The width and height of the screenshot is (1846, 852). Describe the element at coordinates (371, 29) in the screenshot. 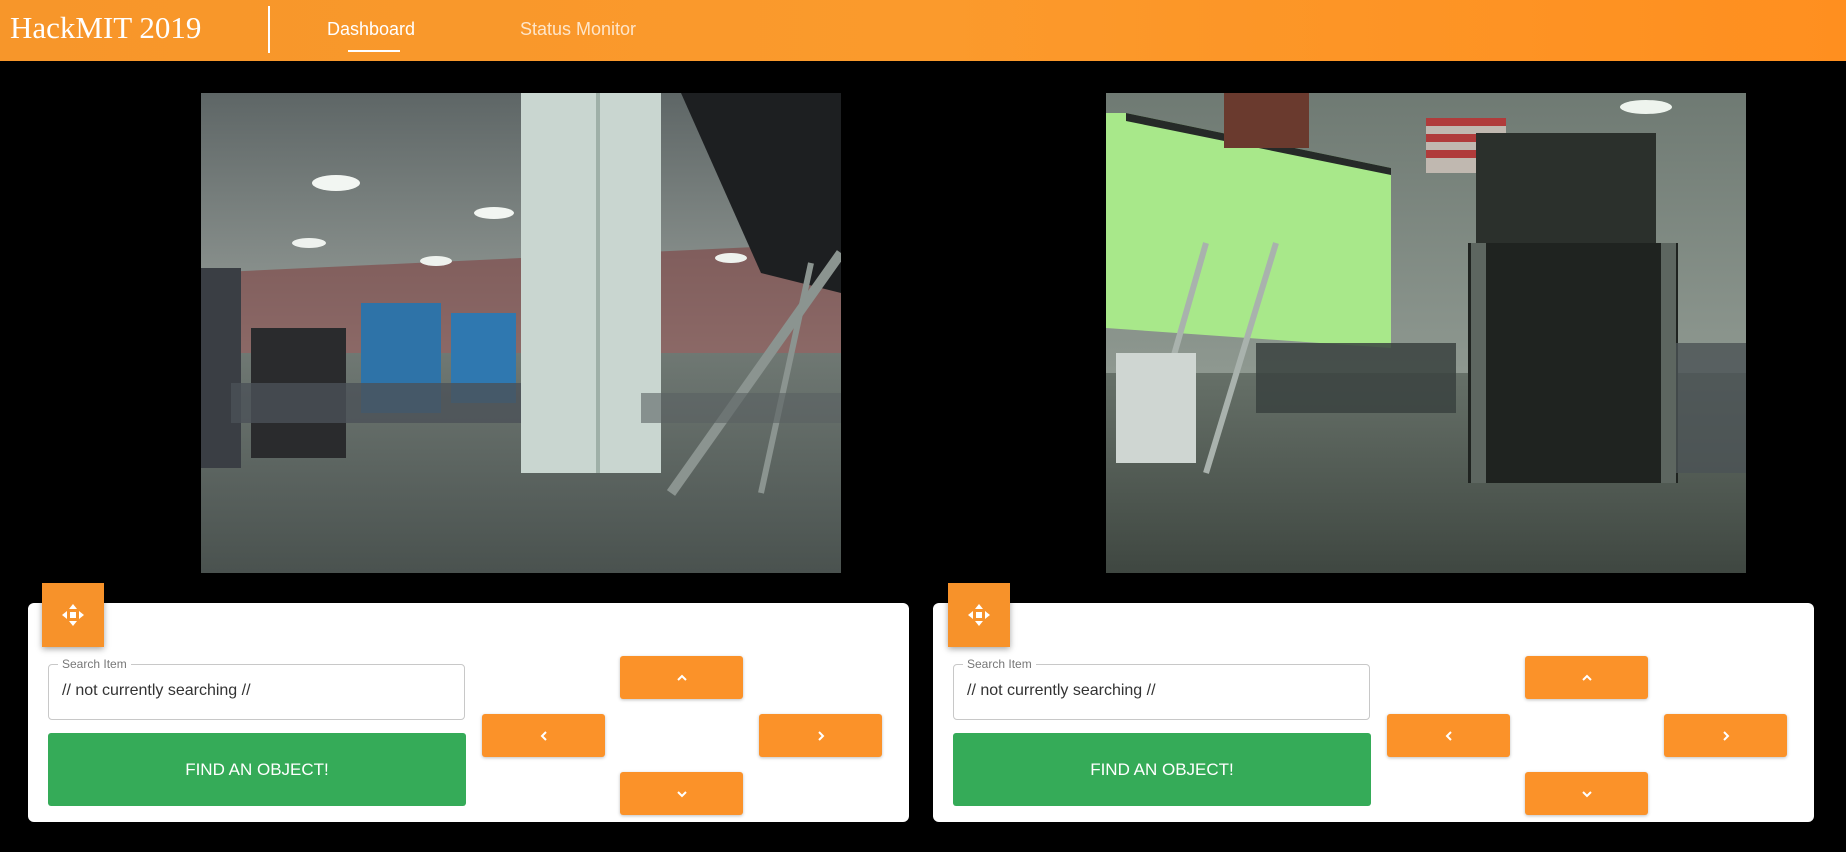

I see `tab-dashboard: Dashboard` at that location.